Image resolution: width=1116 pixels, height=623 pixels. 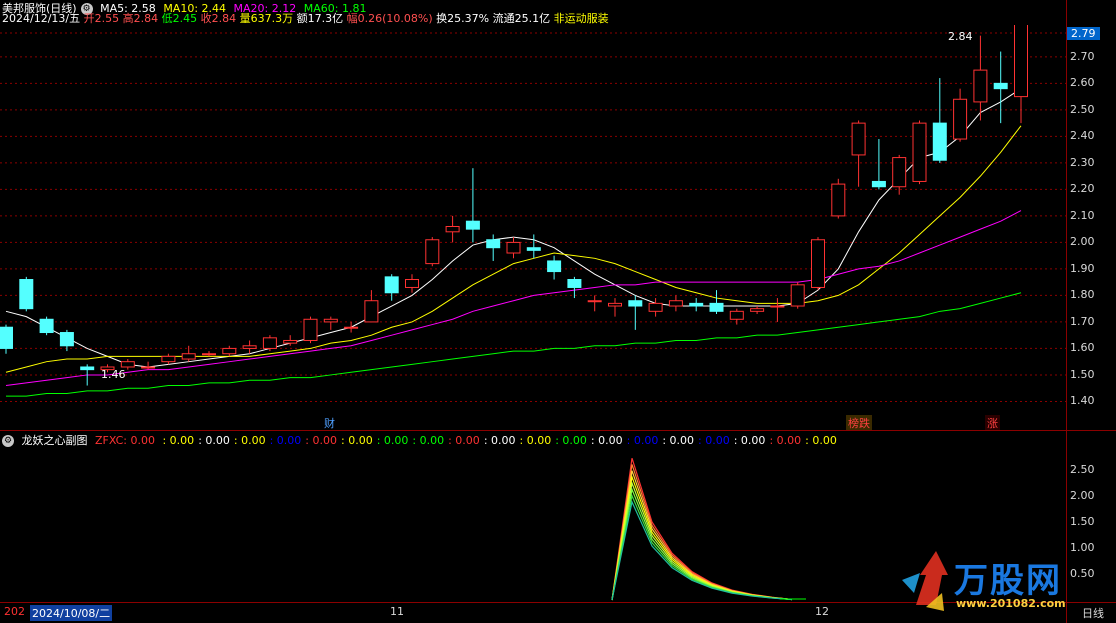 I want to click on quote-amount: 额17.3亿, so click(x=320, y=18).